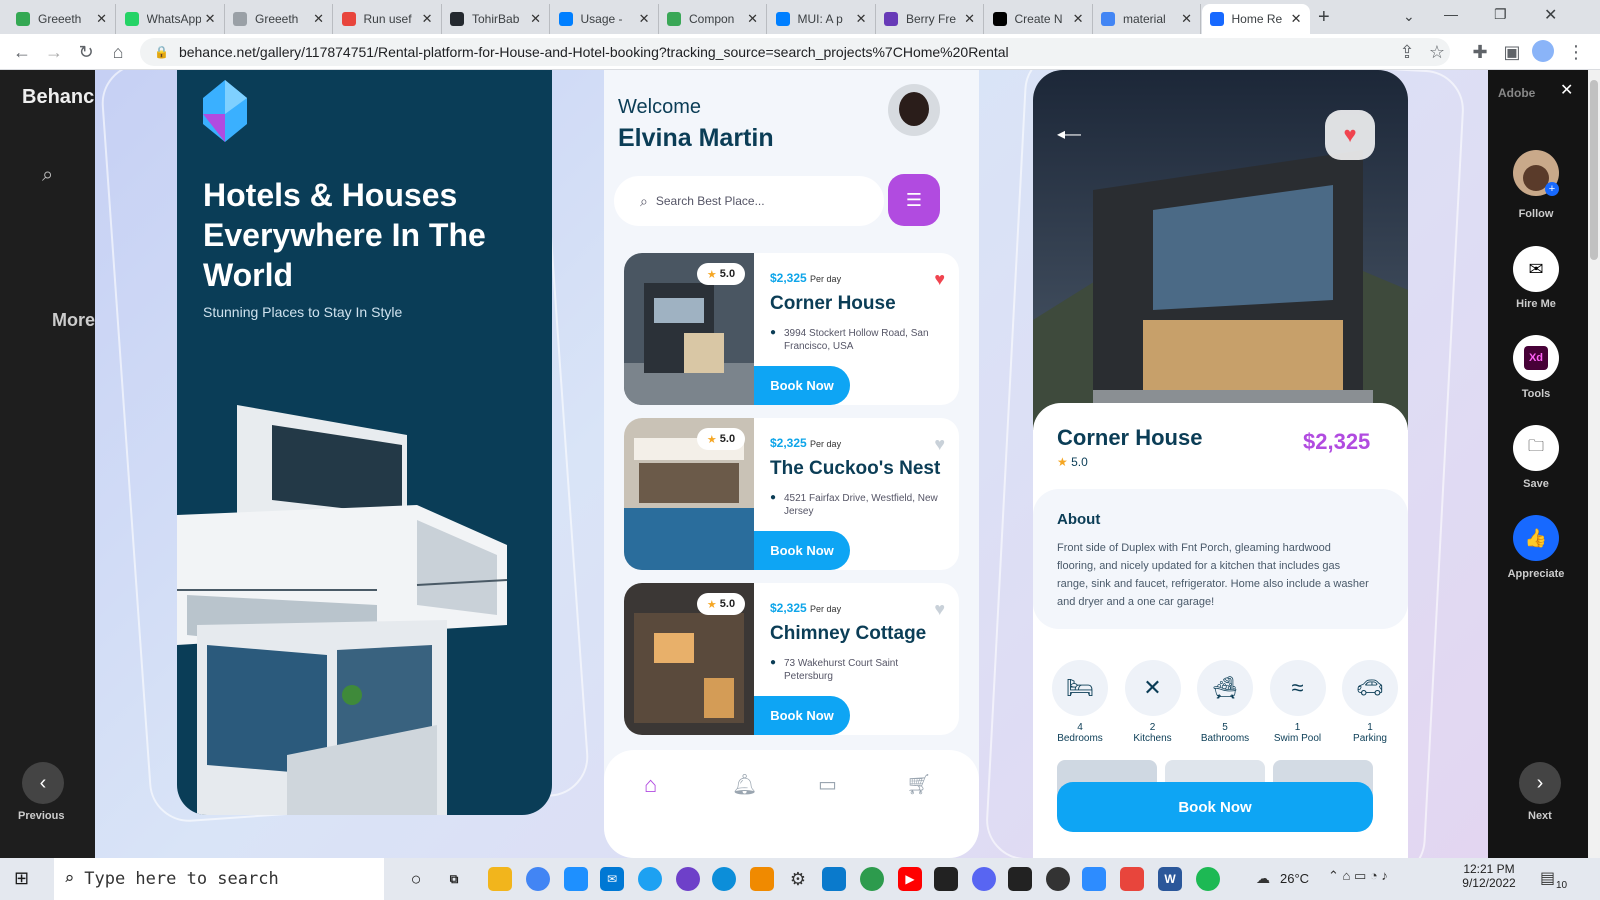  Describe the element at coordinates (1594, 464) in the screenshot. I see `scrollbar` at that location.